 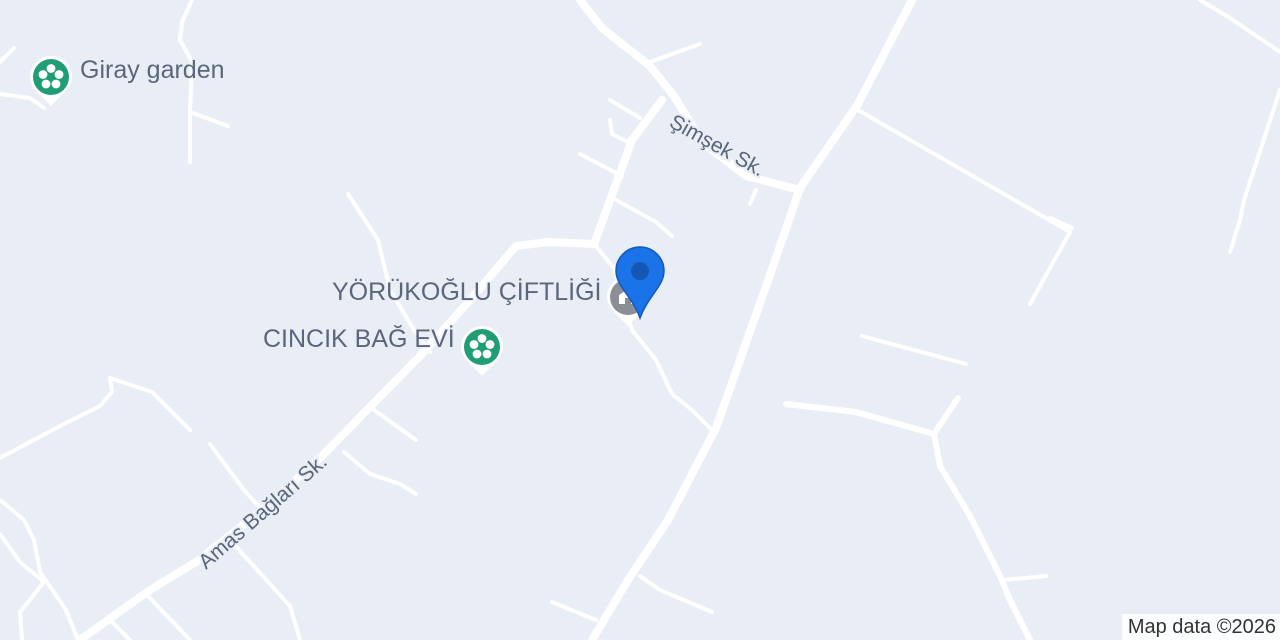 I want to click on poi-yorukoglu-ciftligi: YÖRÜKOĞLU ÇİFTLİĞİ, so click(x=491, y=300).